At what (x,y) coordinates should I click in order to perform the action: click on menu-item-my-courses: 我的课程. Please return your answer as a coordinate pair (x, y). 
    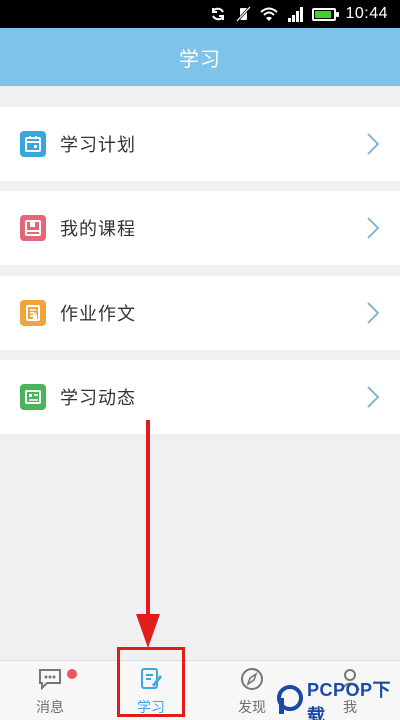
    Looking at the image, I should click on (200, 228).